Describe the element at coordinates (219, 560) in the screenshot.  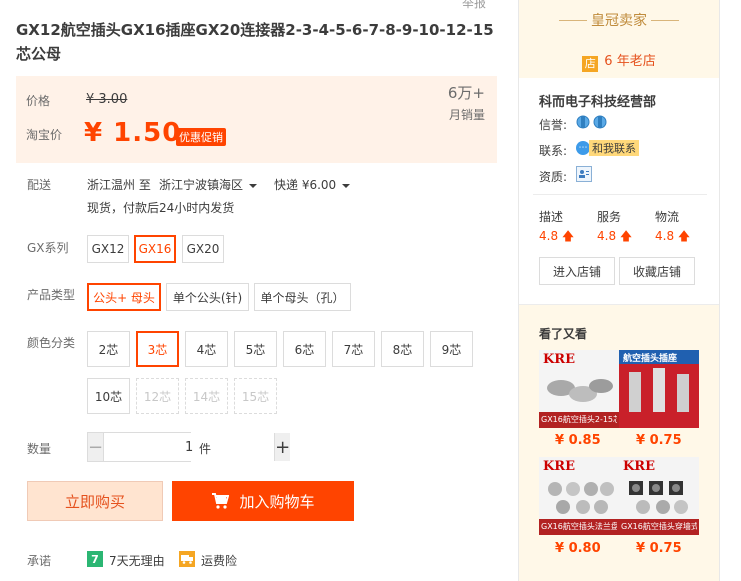
I see `freight-insurance-text: 运费险` at that location.